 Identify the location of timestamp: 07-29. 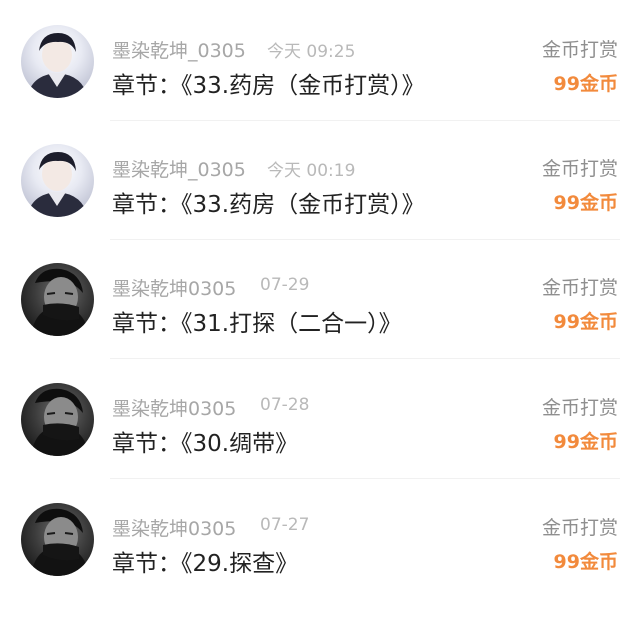
(285, 285).